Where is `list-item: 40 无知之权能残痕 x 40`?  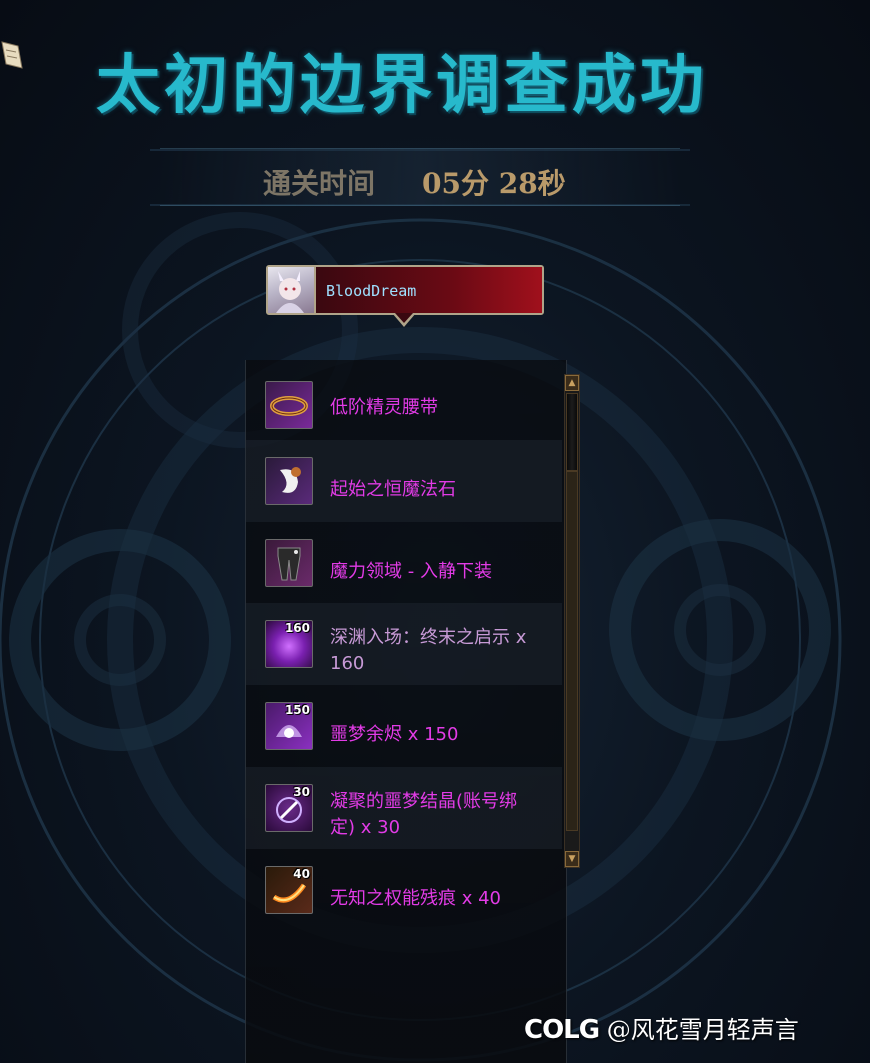 list-item: 40 无知之权能残痕 x 40 is located at coordinates (404, 890).